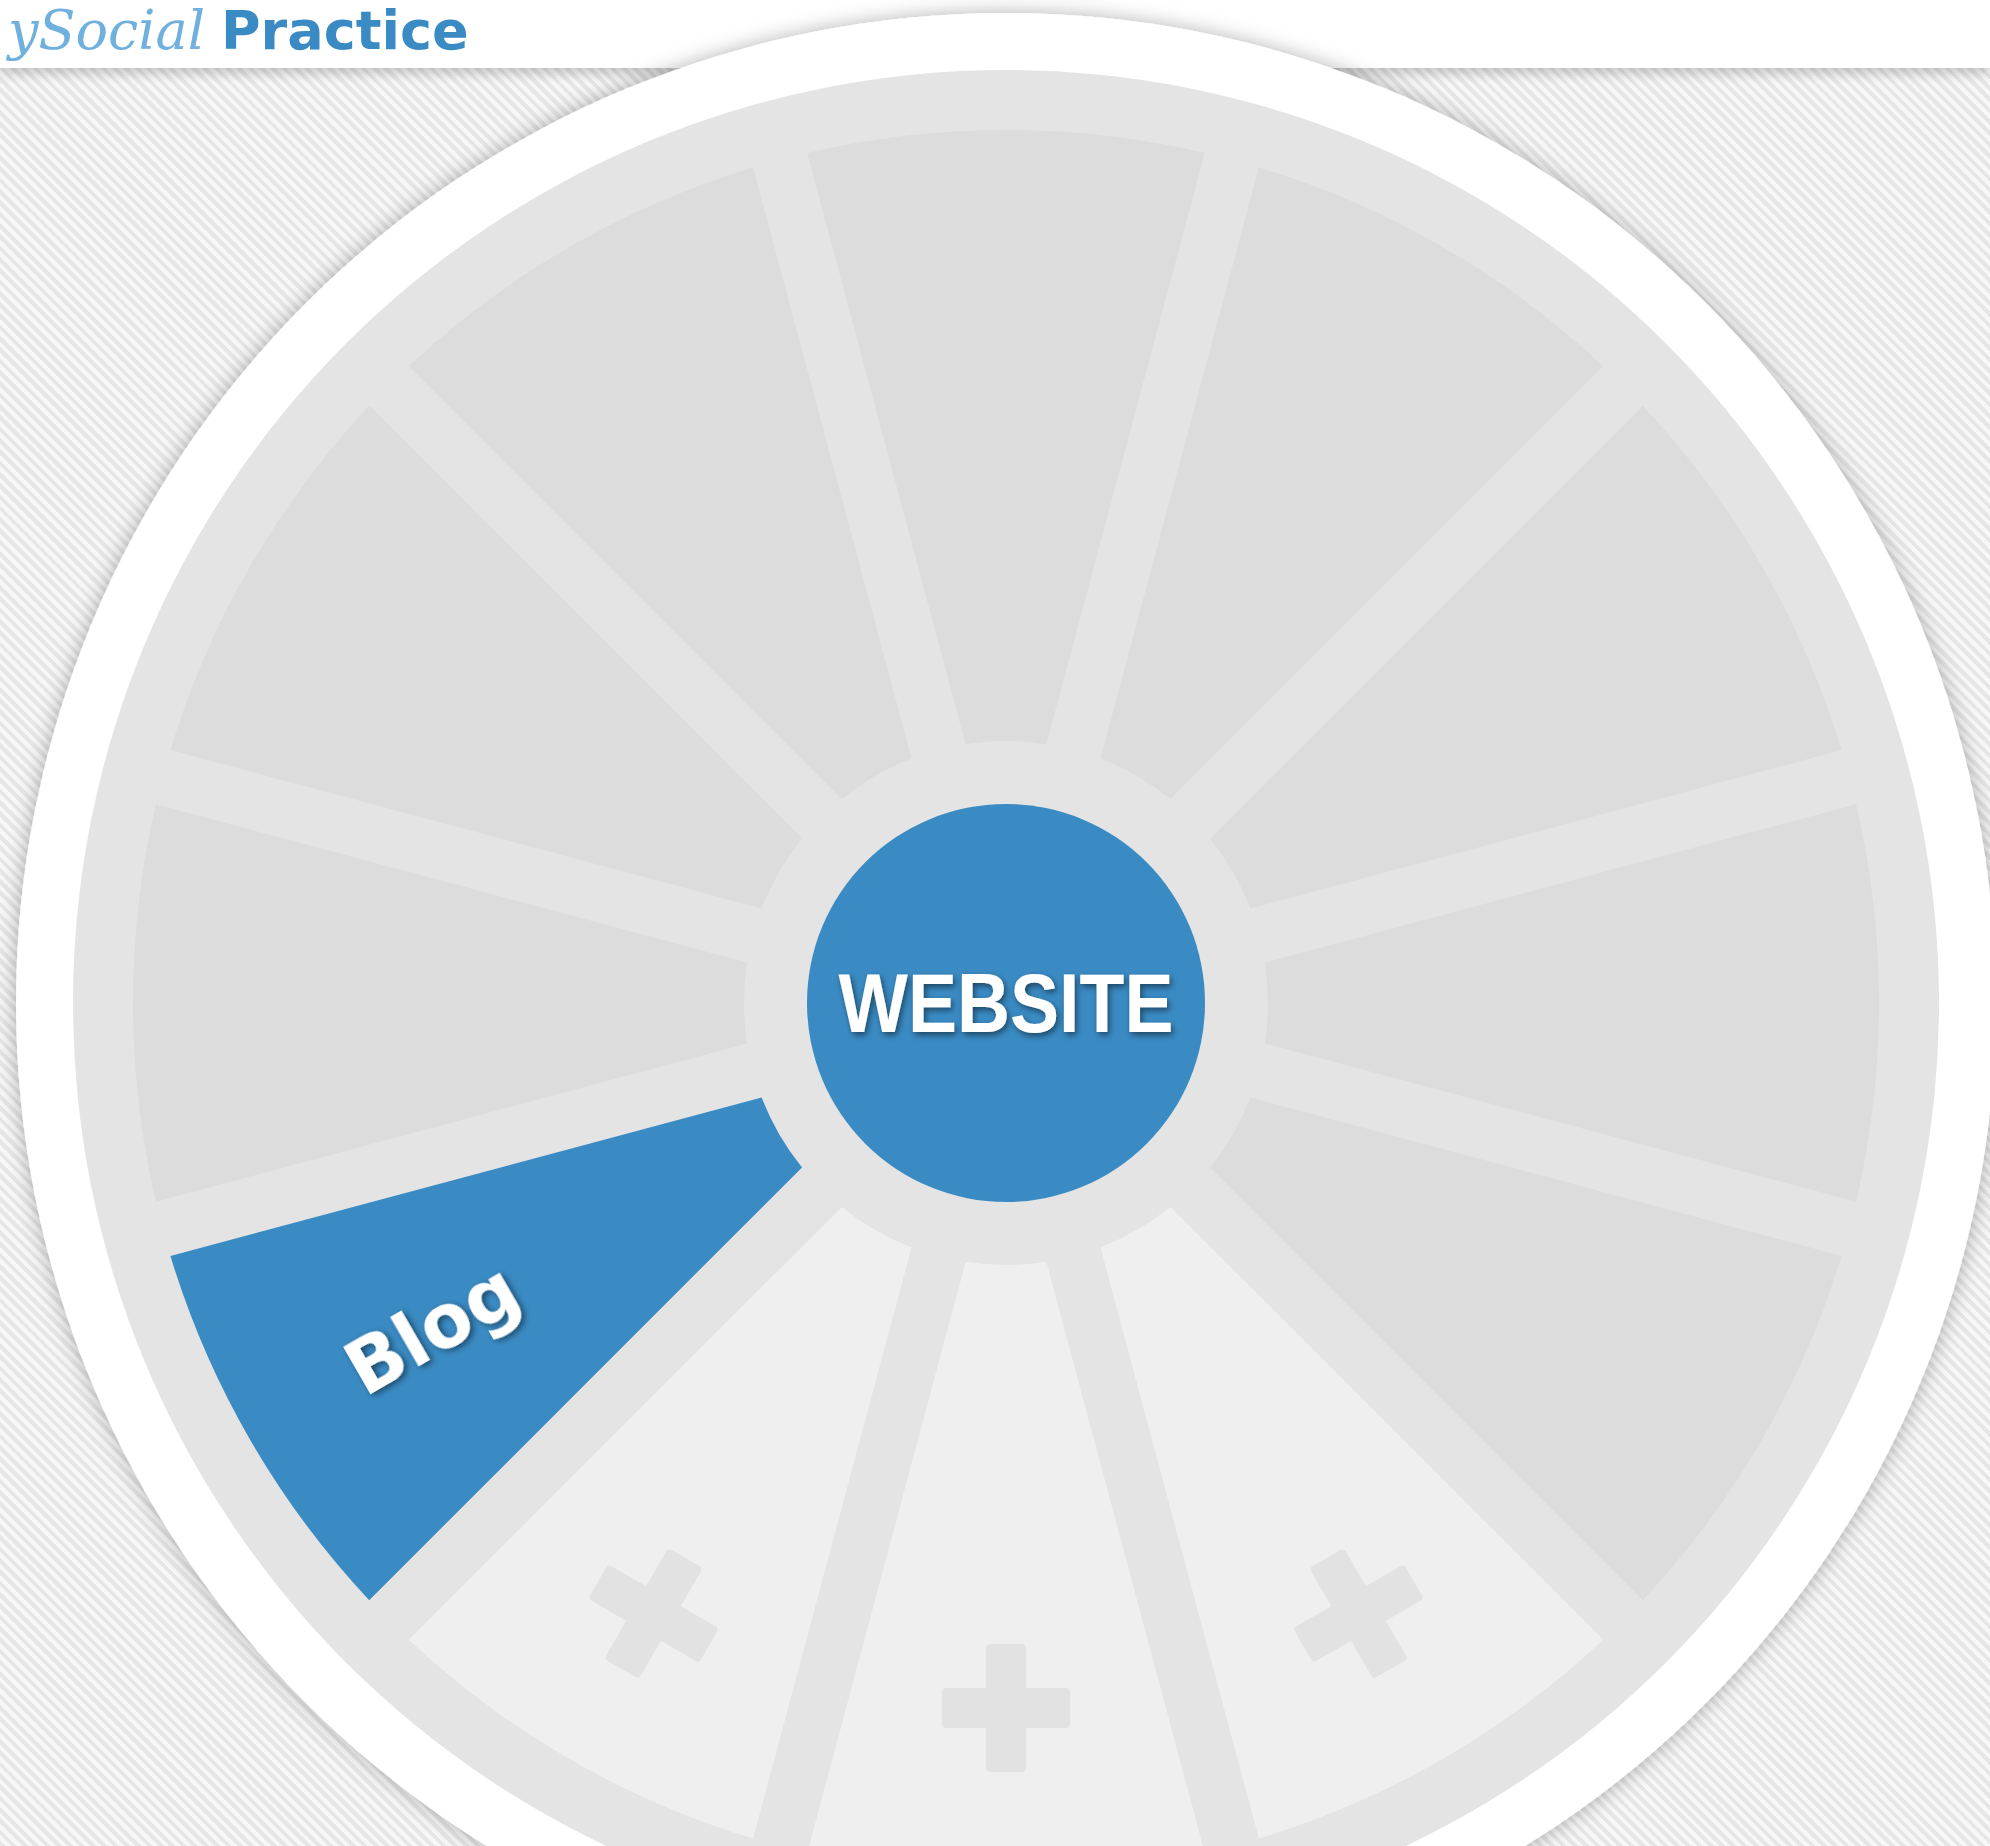 This screenshot has height=1846, width=1990. What do you see at coordinates (1030, 1003) in the screenshot?
I see `center-label: WEBSITE` at bounding box center [1030, 1003].